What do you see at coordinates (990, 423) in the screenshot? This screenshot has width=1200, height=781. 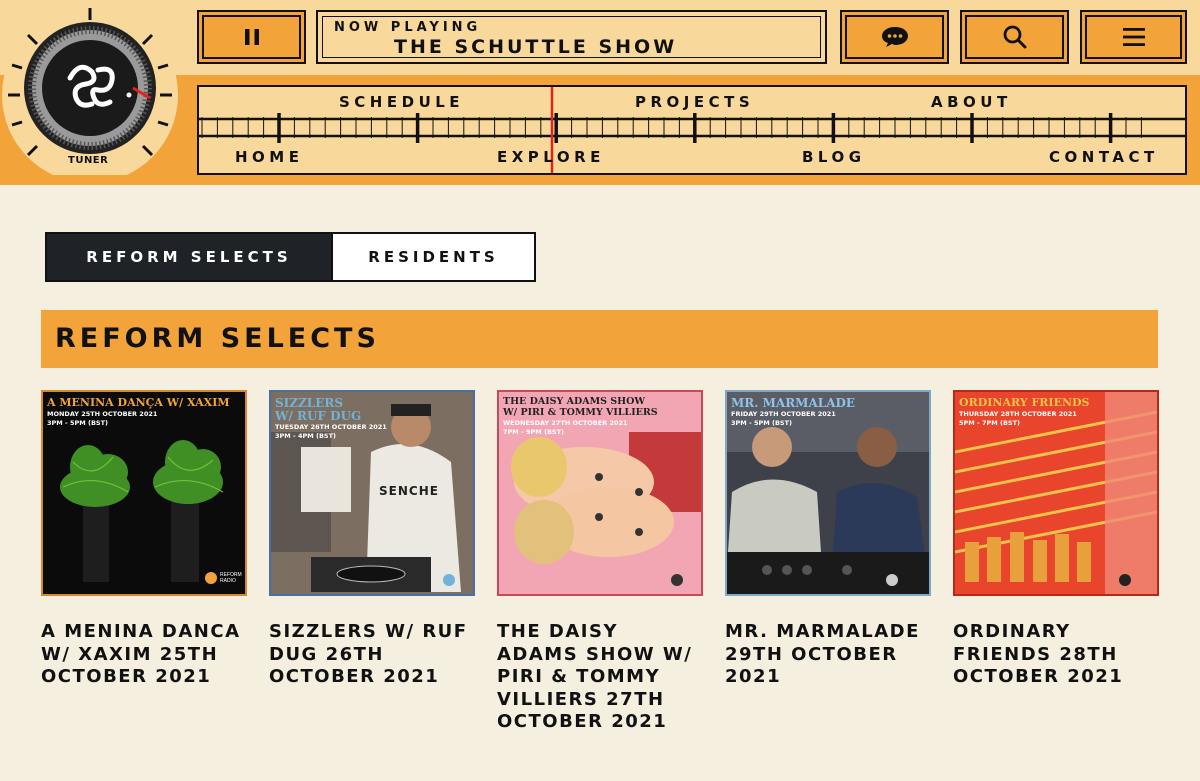 I see `artwork-time: 5PM - 7PM (BST)` at bounding box center [990, 423].